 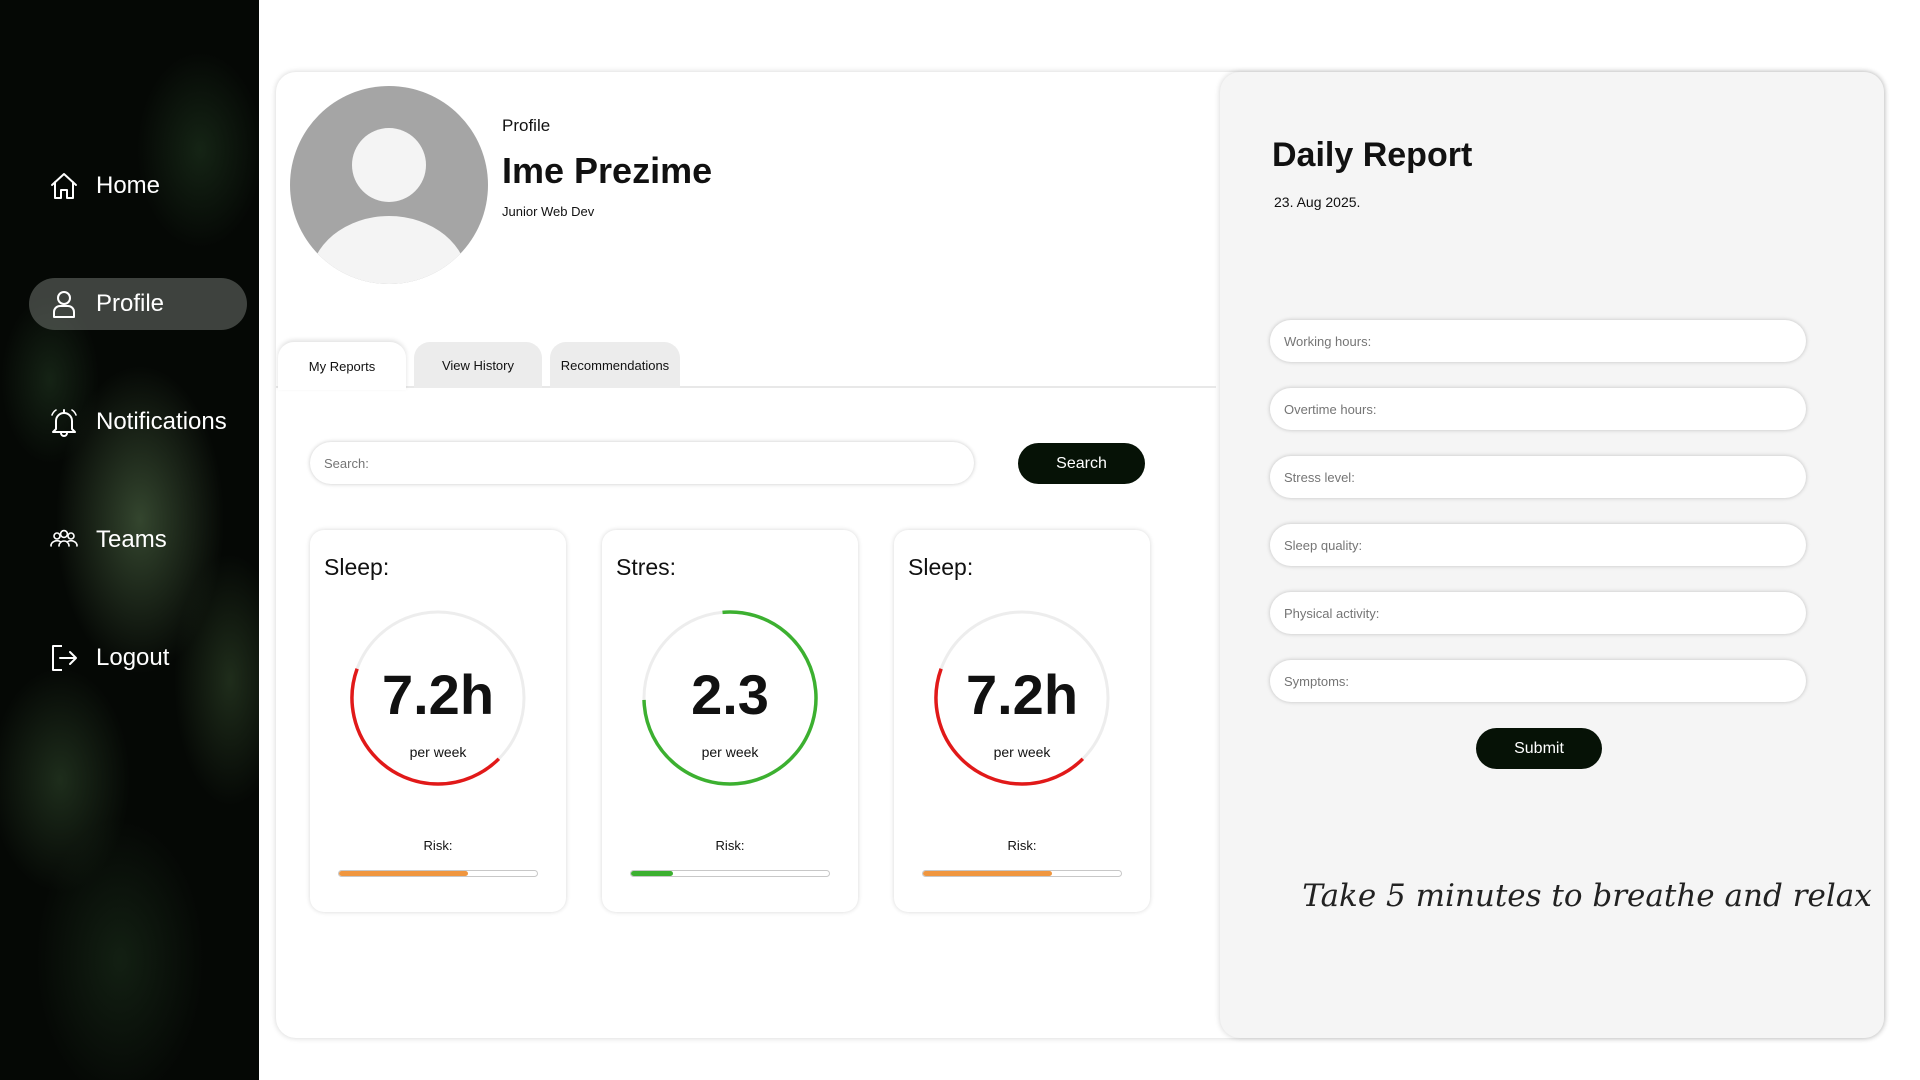 What do you see at coordinates (1539, 748) in the screenshot?
I see `submit-button: Submit` at bounding box center [1539, 748].